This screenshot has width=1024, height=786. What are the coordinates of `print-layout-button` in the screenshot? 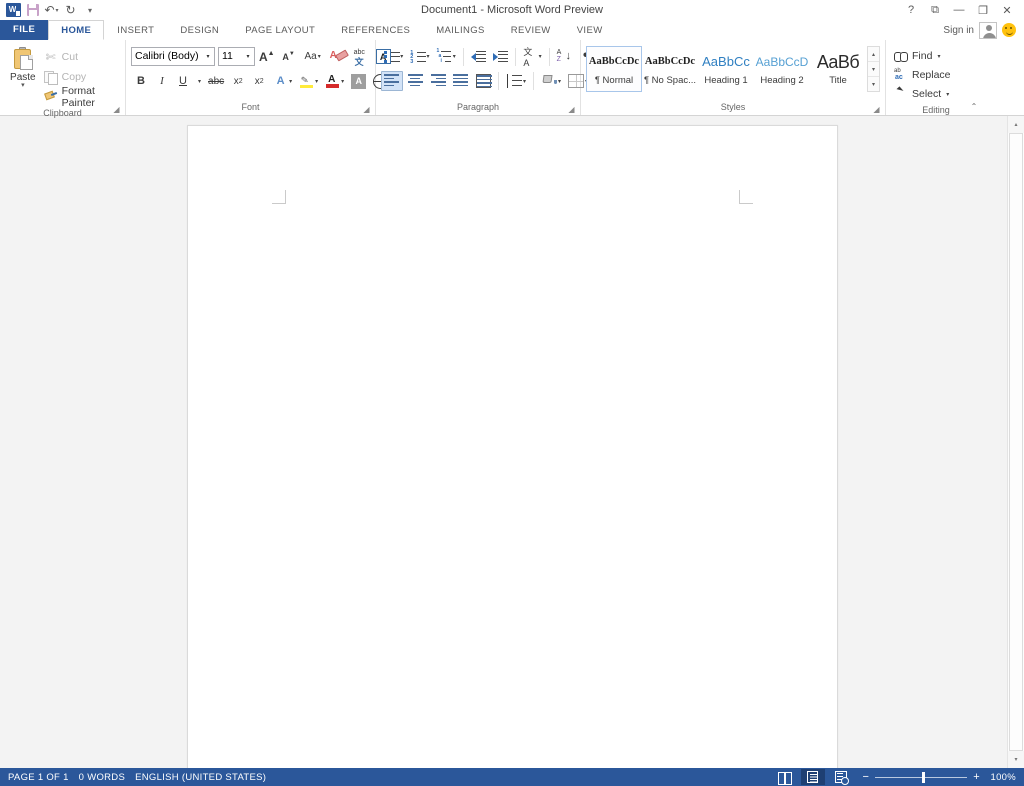 It's located at (812, 777).